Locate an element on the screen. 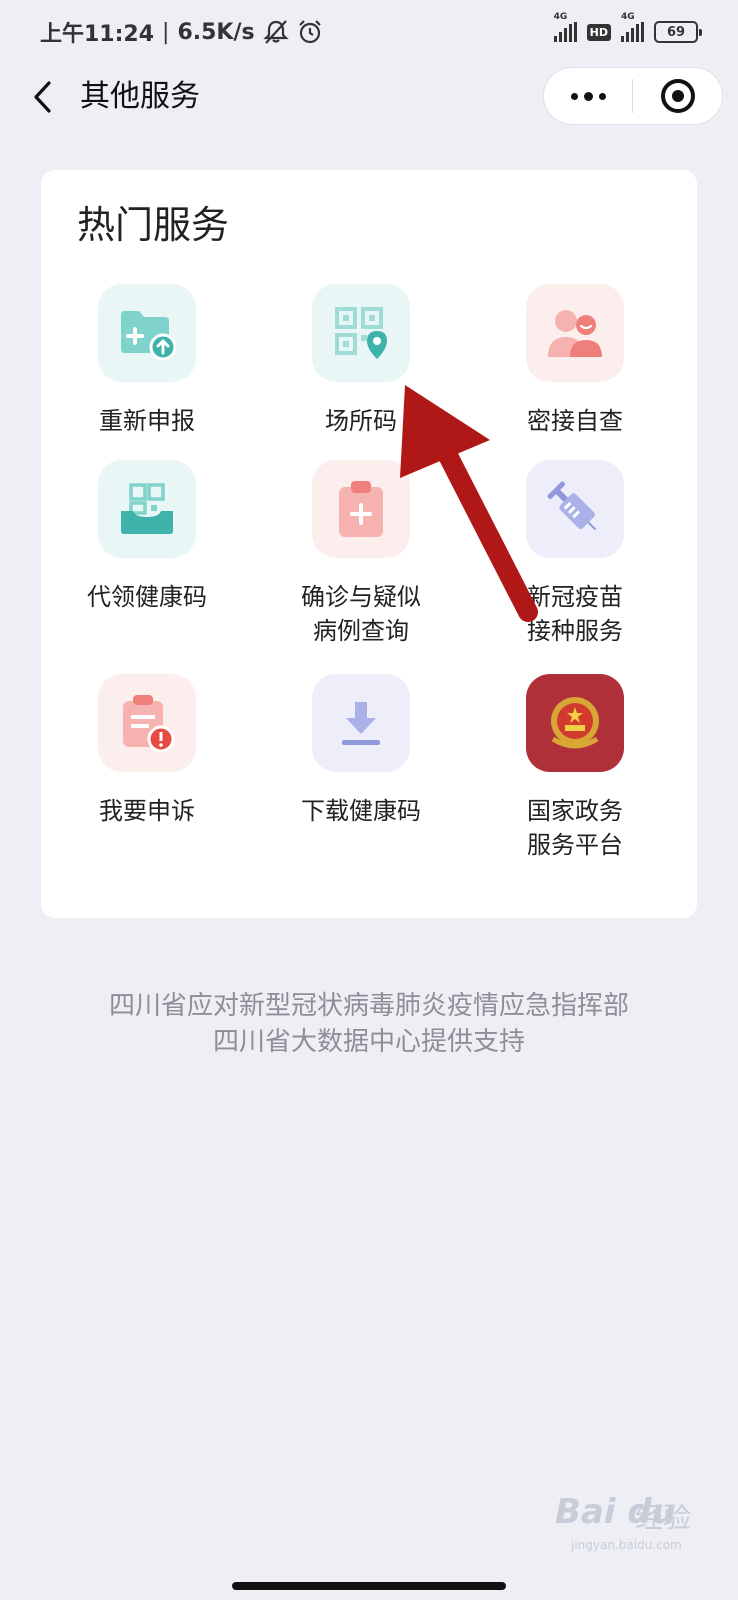 The width and height of the screenshot is (738, 1600). status-bar: 上午11:24 | 6.5K/s 4G HD 4G 69 is located at coordinates (369, 32).